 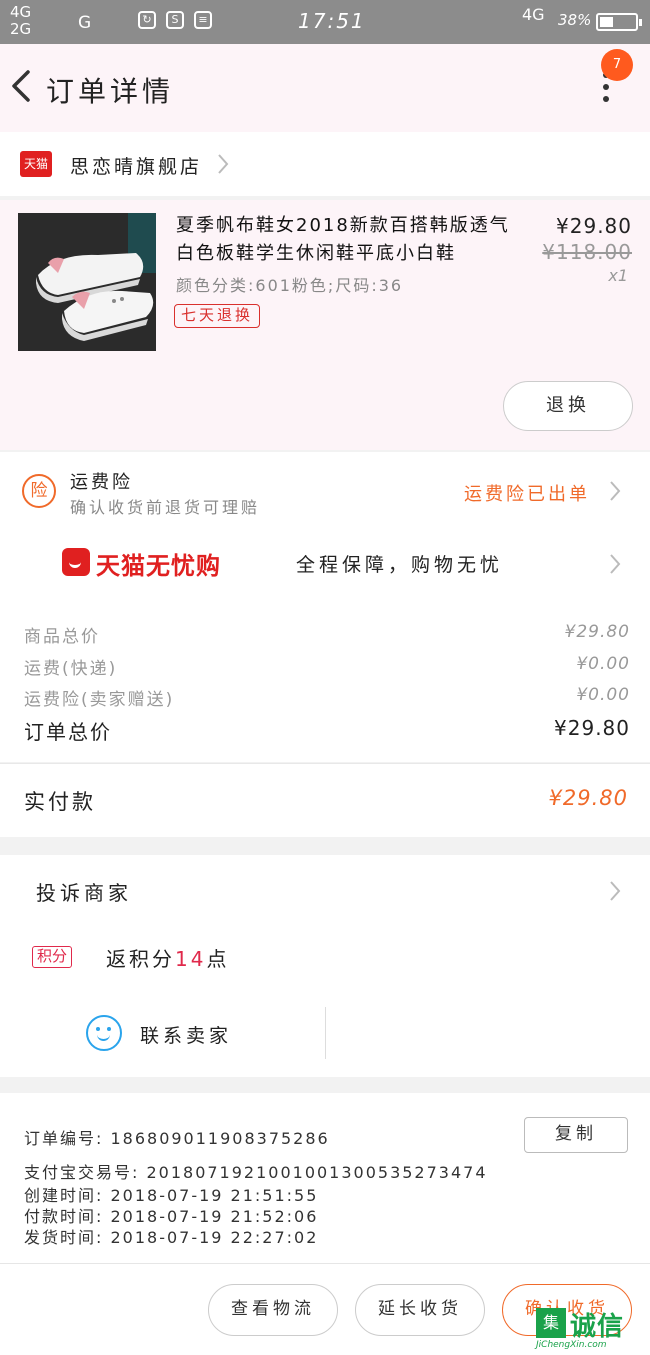 What do you see at coordinates (551, 1323) in the screenshot?
I see `watermark-box: 集` at bounding box center [551, 1323].